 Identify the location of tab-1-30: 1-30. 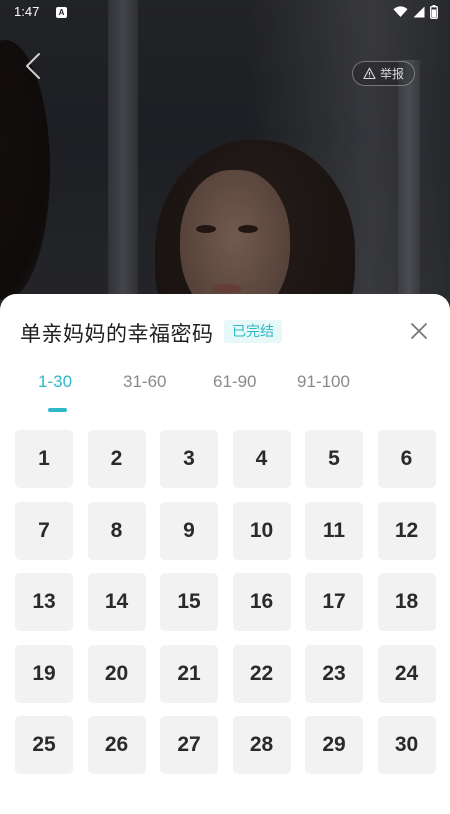
(55, 382).